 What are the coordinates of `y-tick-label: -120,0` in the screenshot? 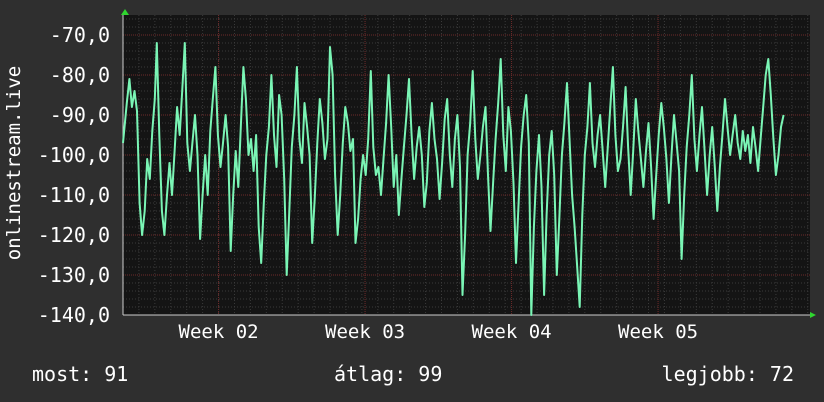 It's located at (74, 235).